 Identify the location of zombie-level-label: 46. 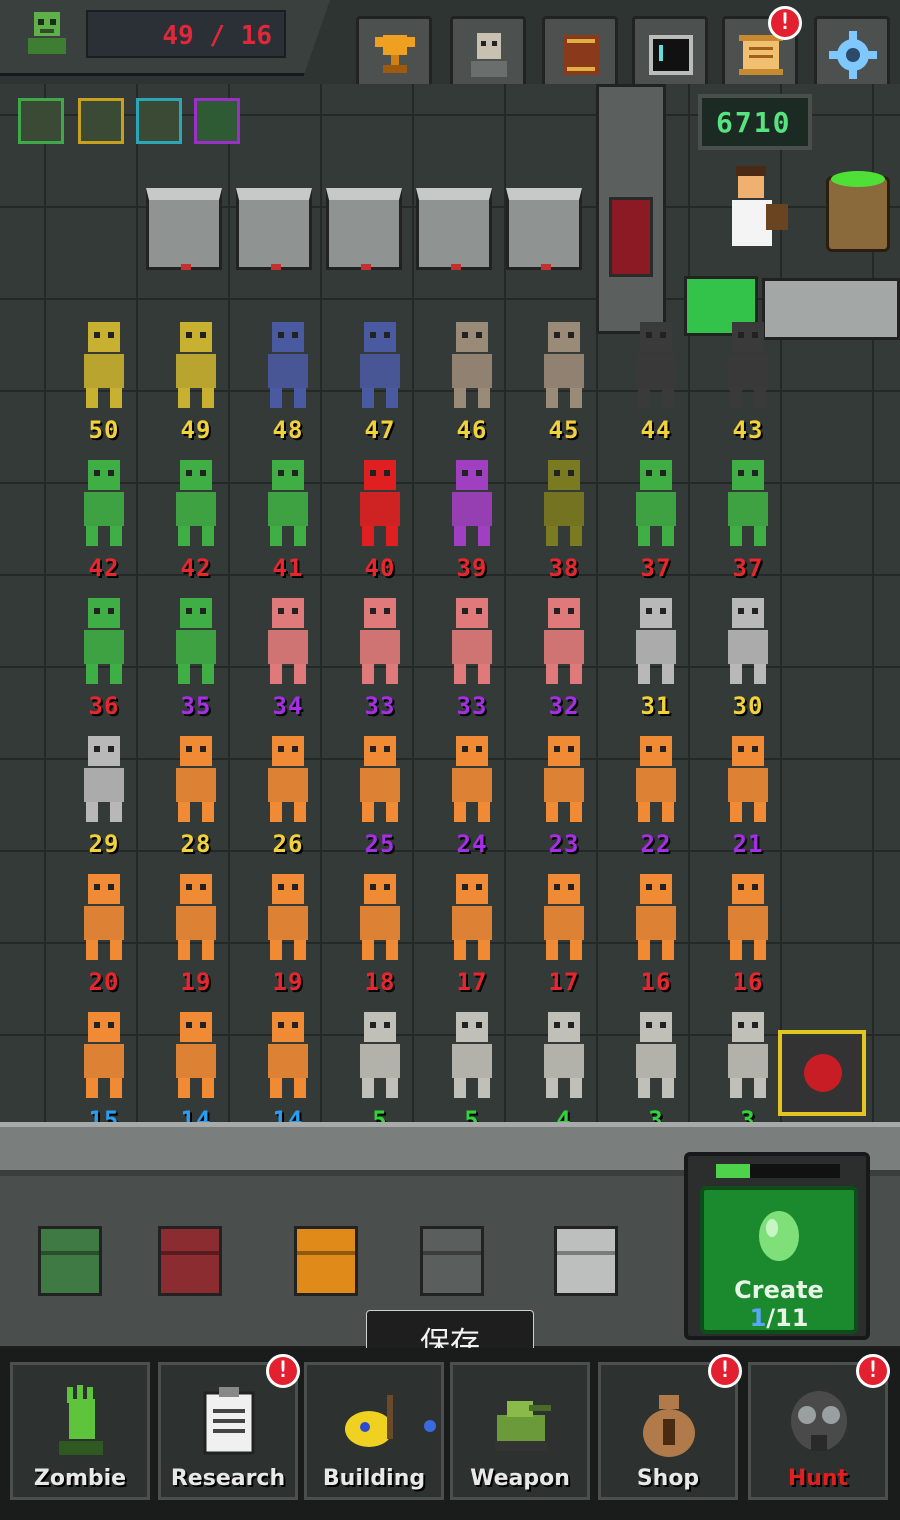
(472, 430).